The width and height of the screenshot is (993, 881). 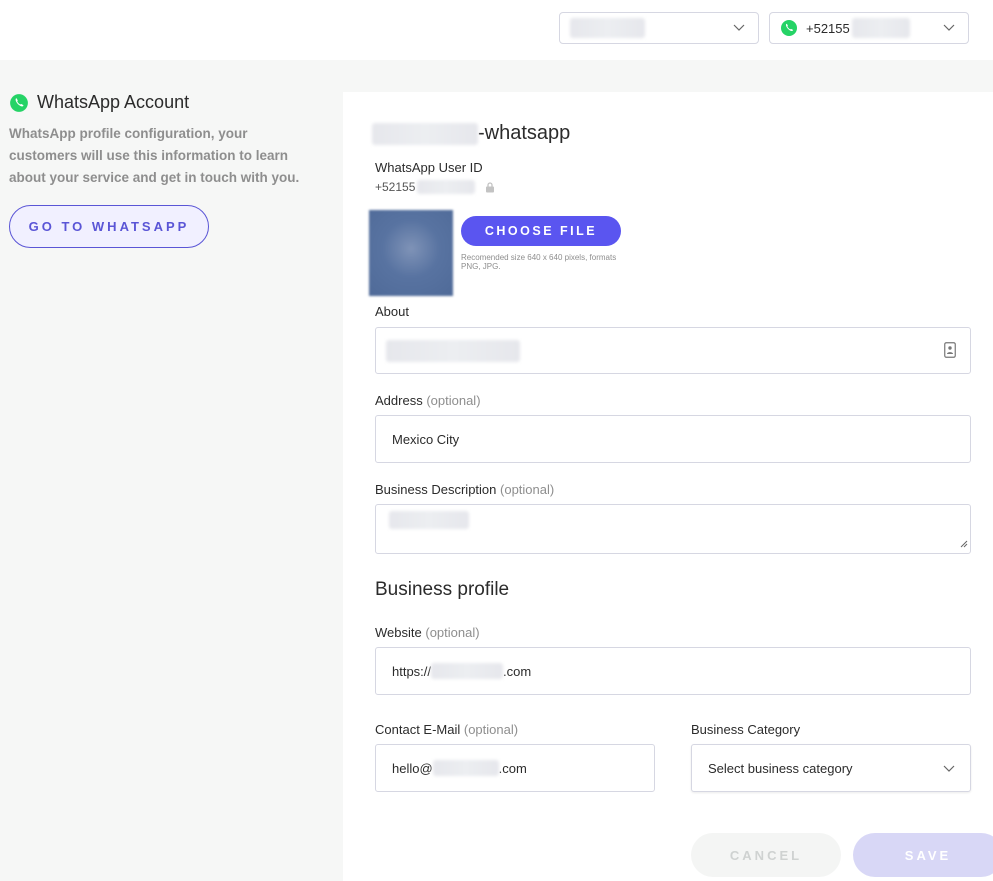 What do you see at coordinates (109, 226) in the screenshot?
I see `go-to-whatsapp-button: GO TO WHATSAPP` at bounding box center [109, 226].